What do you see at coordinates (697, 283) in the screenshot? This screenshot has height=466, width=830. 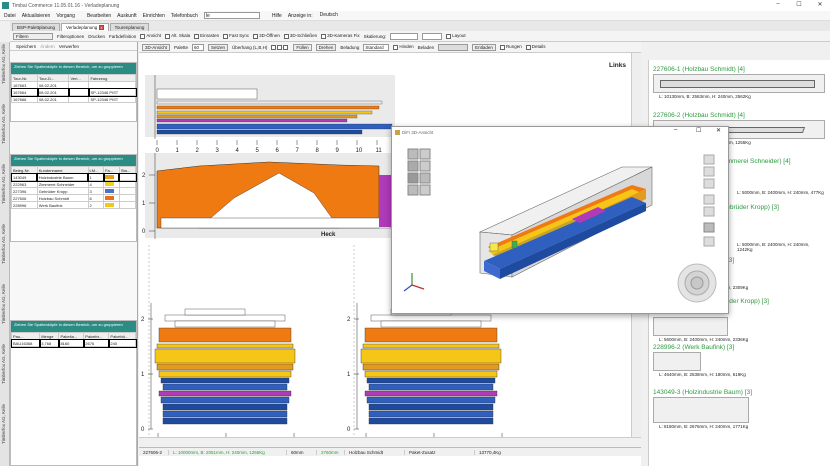 I see `navigation-wheel` at bounding box center [697, 283].